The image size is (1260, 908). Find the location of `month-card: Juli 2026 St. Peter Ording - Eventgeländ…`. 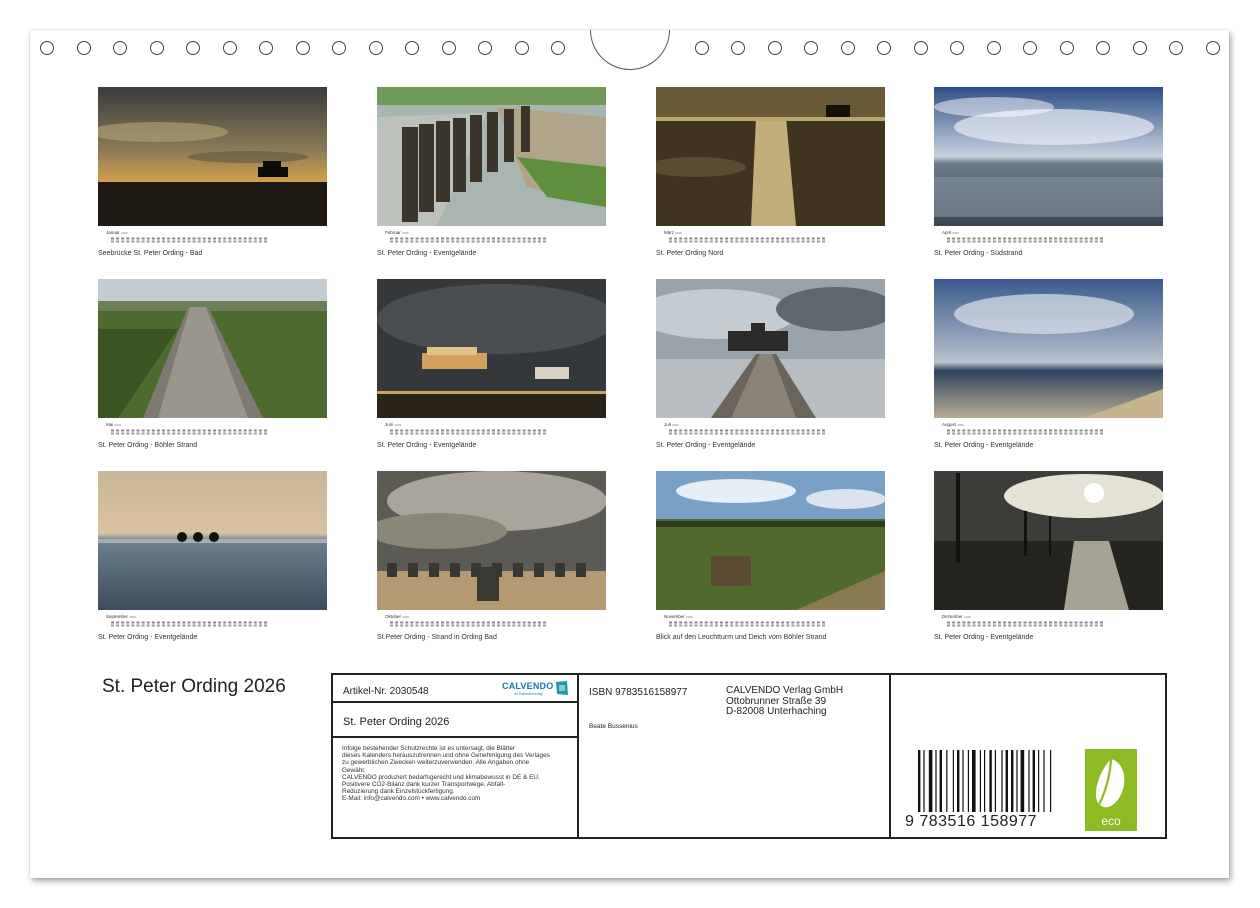

month-card: Juli 2026 St. Peter Ording - Eventgeländ… is located at coordinates (770, 366).